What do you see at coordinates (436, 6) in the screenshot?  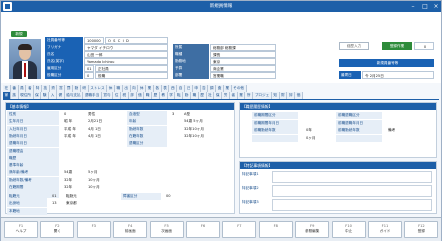 I see `close-icon: ×` at bounding box center [436, 6].